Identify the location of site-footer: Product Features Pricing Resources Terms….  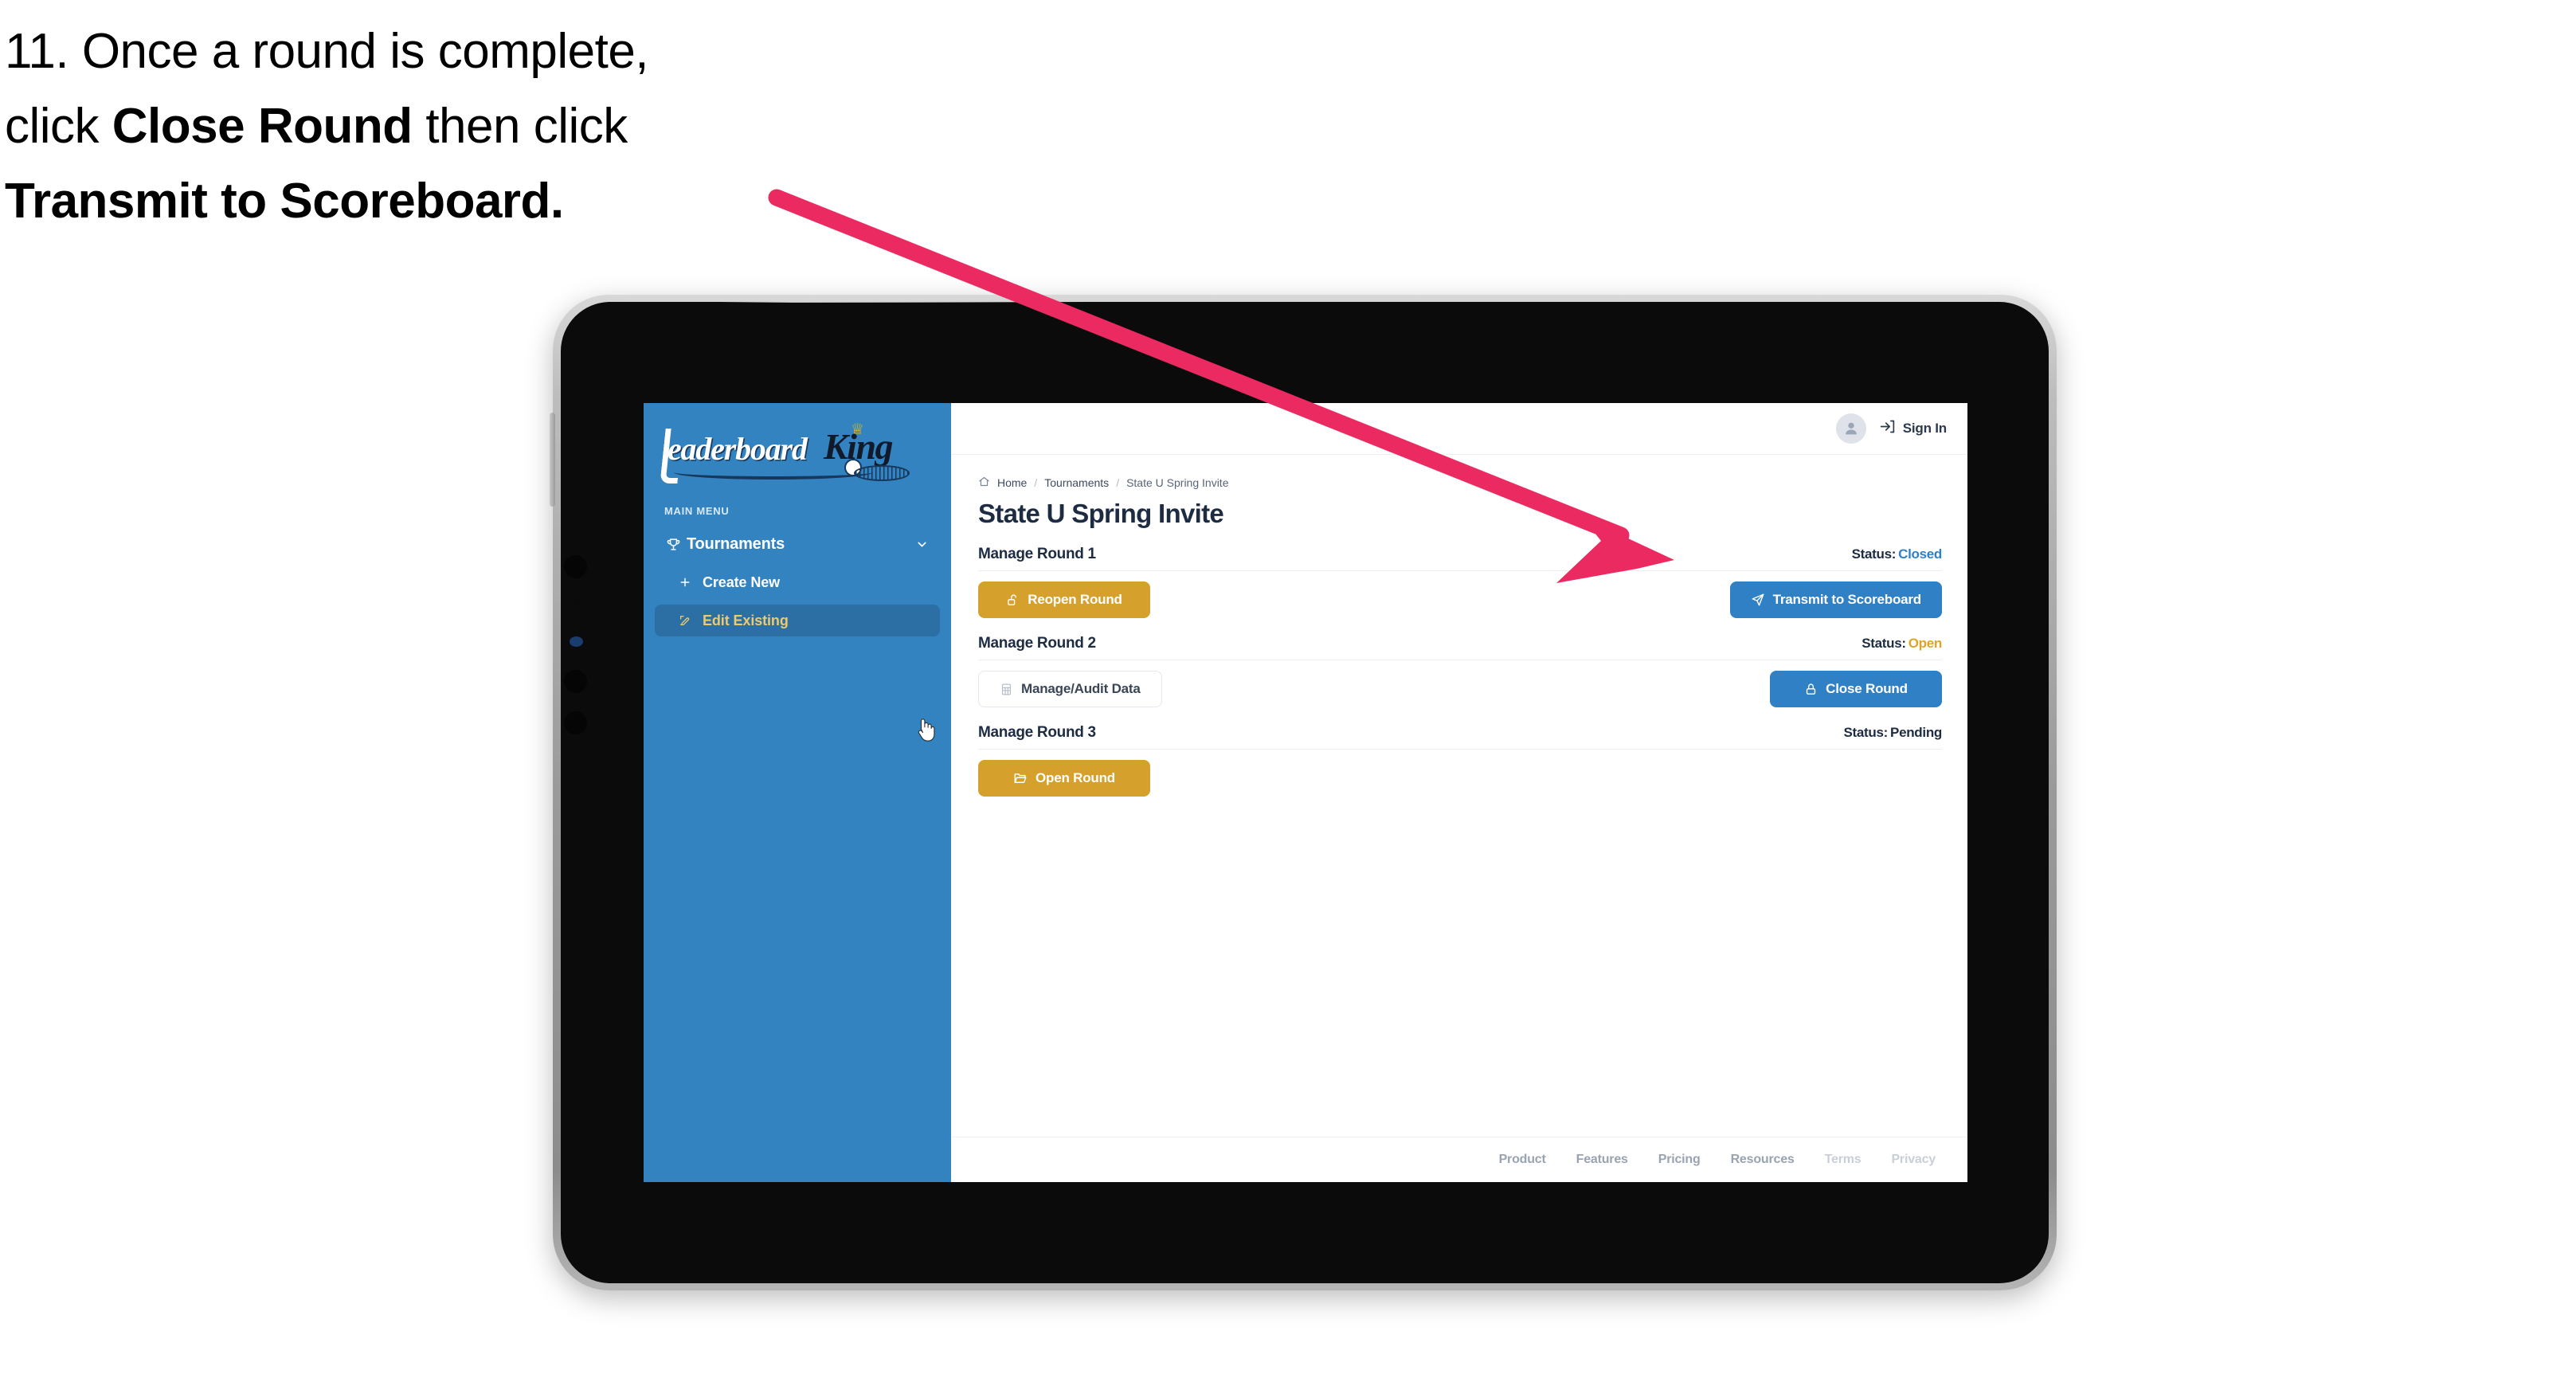
(1459, 1159).